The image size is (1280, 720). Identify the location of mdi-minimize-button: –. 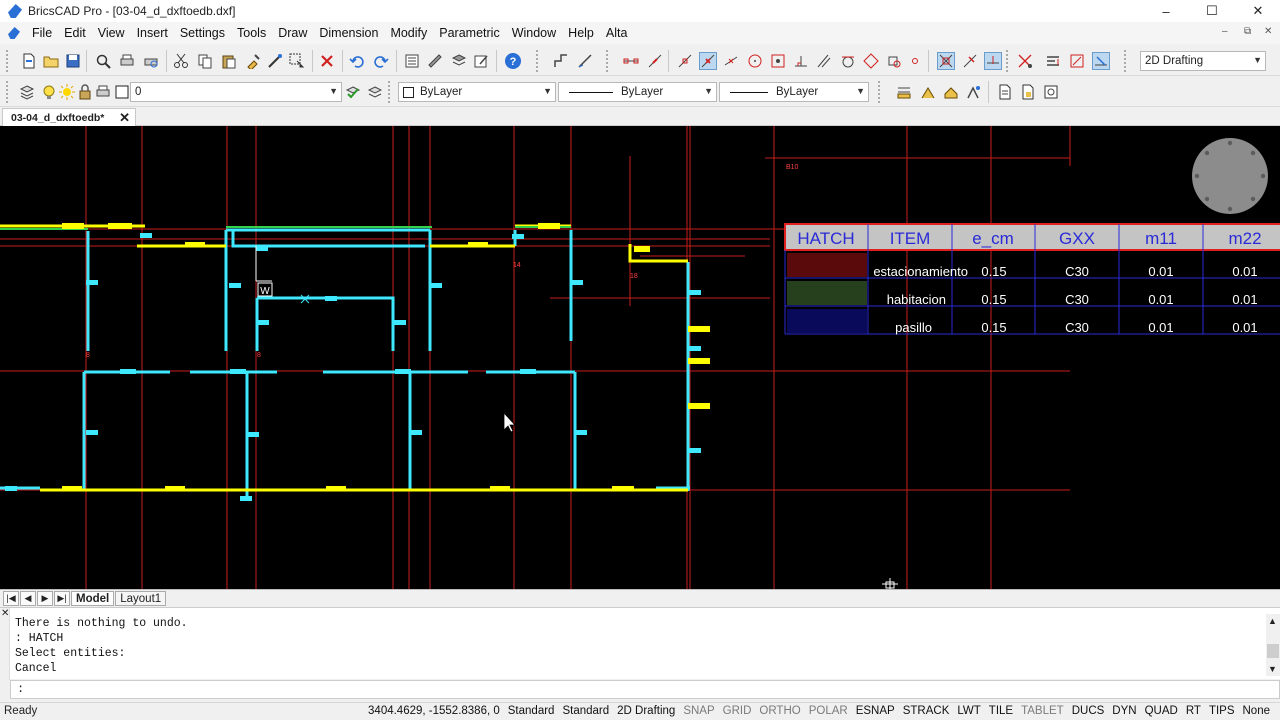
(1225, 31).